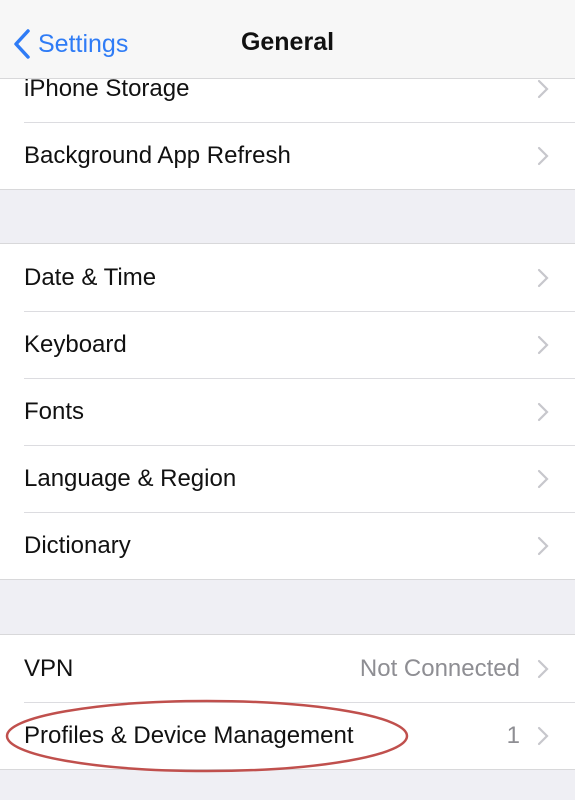 This screenshot has height=800, width=575. I want to click on row-label: Fonts, so click(54, 411).